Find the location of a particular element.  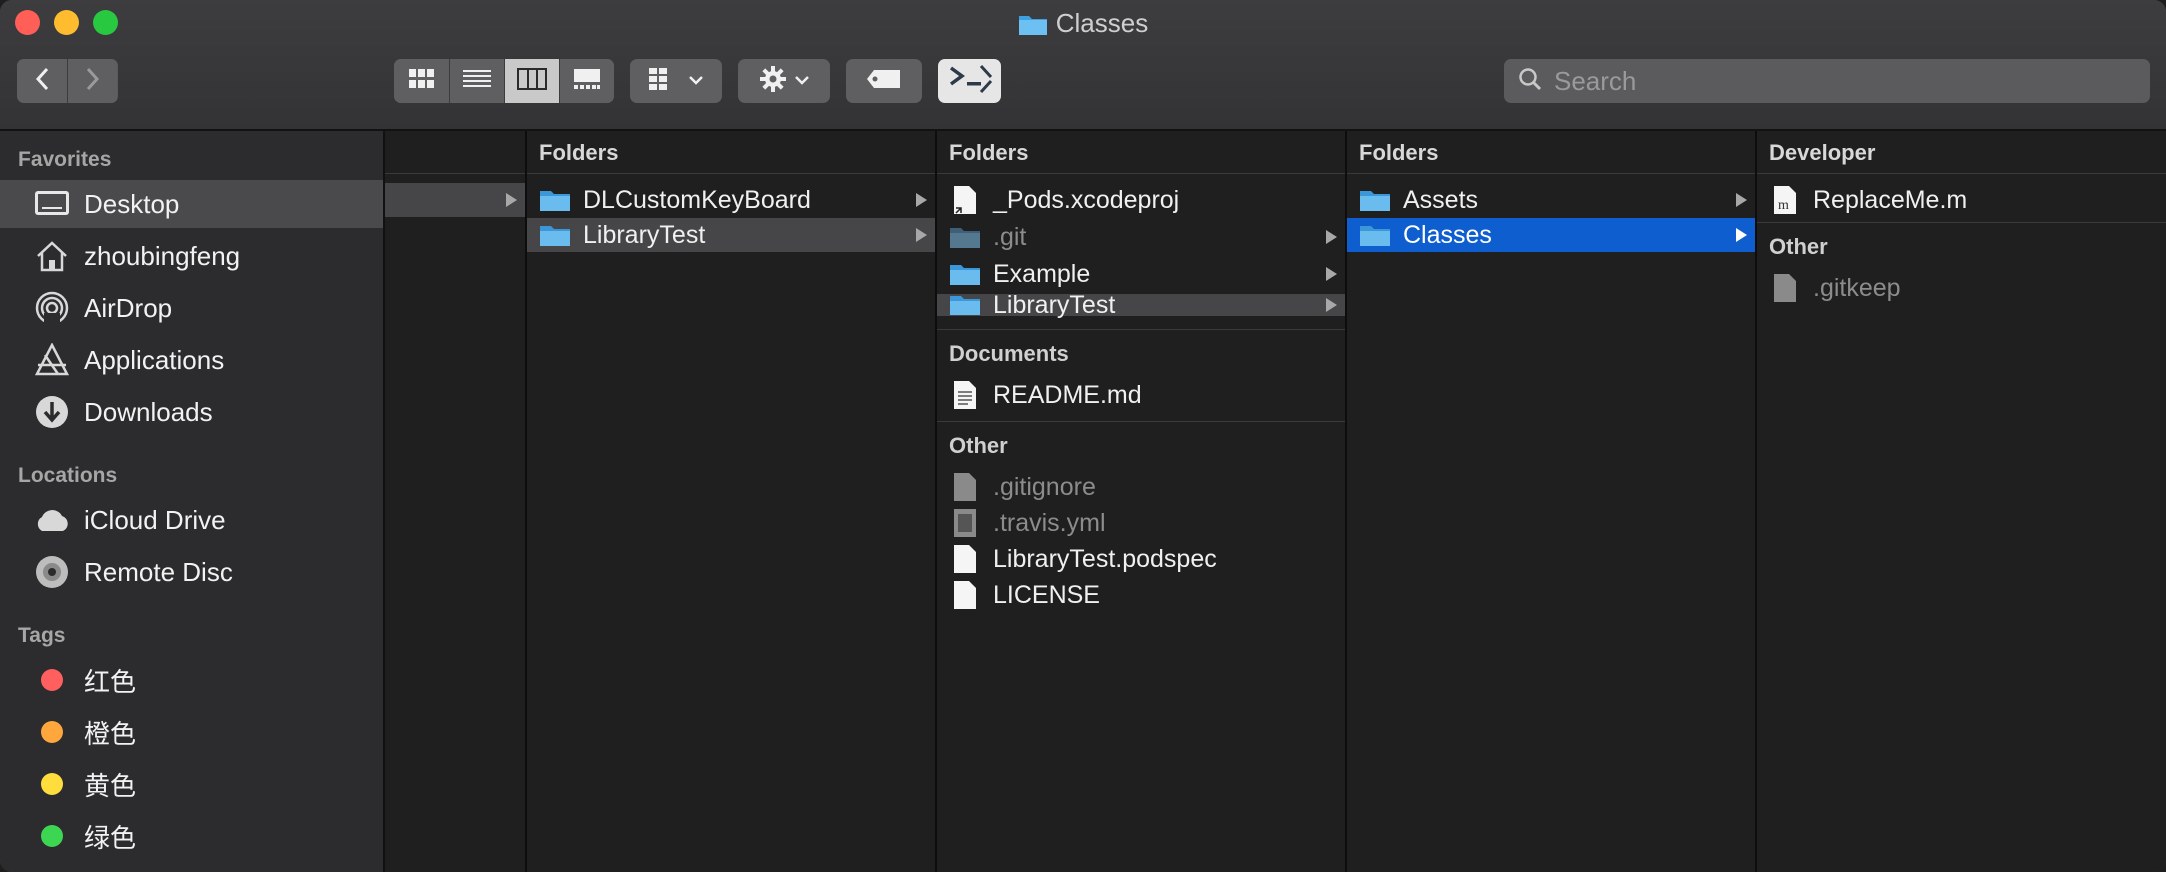

search-icon is located at coordinates (1530, 81).